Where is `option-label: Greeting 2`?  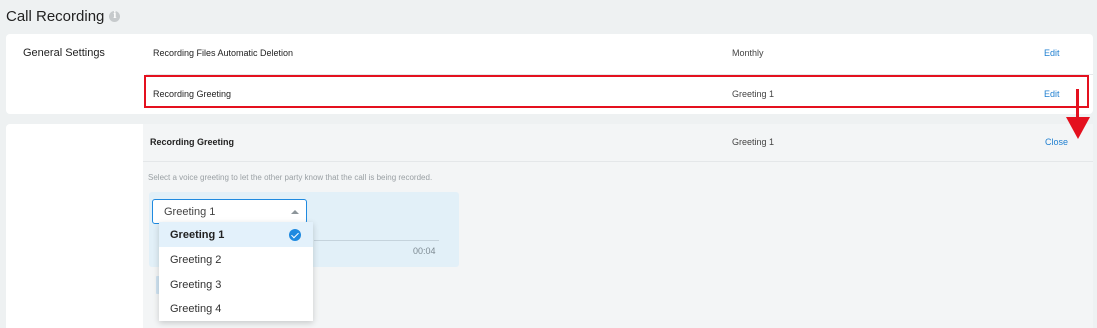
option-label: Greeting 2 is located at coordinates (196, 260).